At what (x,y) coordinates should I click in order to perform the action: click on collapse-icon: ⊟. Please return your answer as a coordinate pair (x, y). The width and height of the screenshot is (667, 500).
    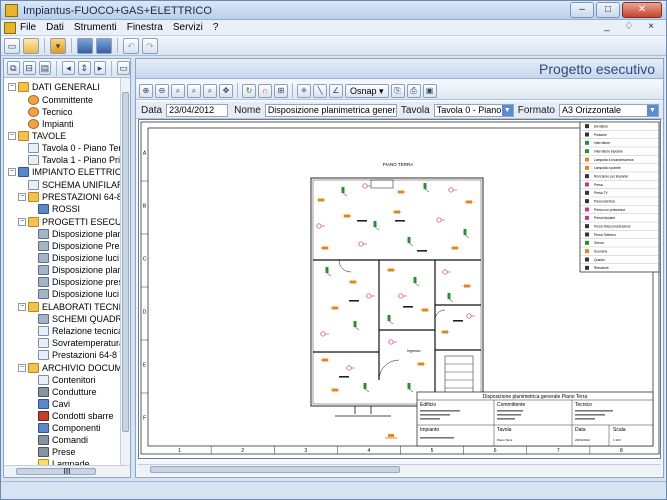
    Looking at the image, I should click on (29, 68).